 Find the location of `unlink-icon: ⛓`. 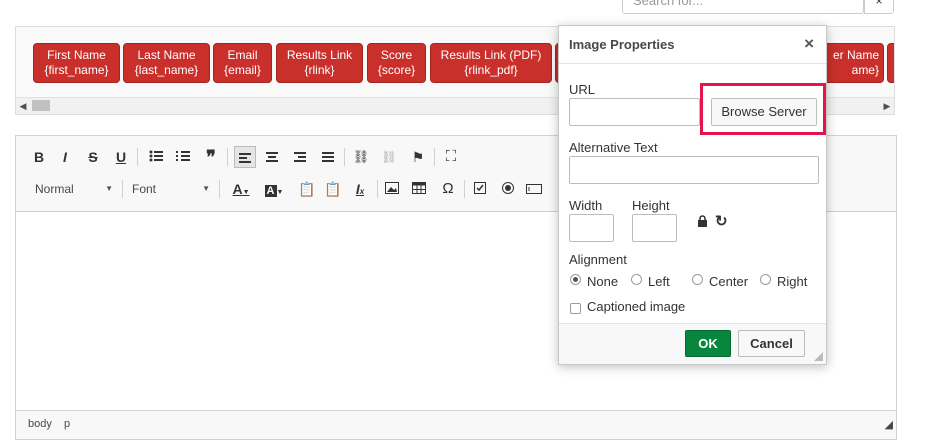

unlink-icon: ⛓ is located at coordinates (389, 157).